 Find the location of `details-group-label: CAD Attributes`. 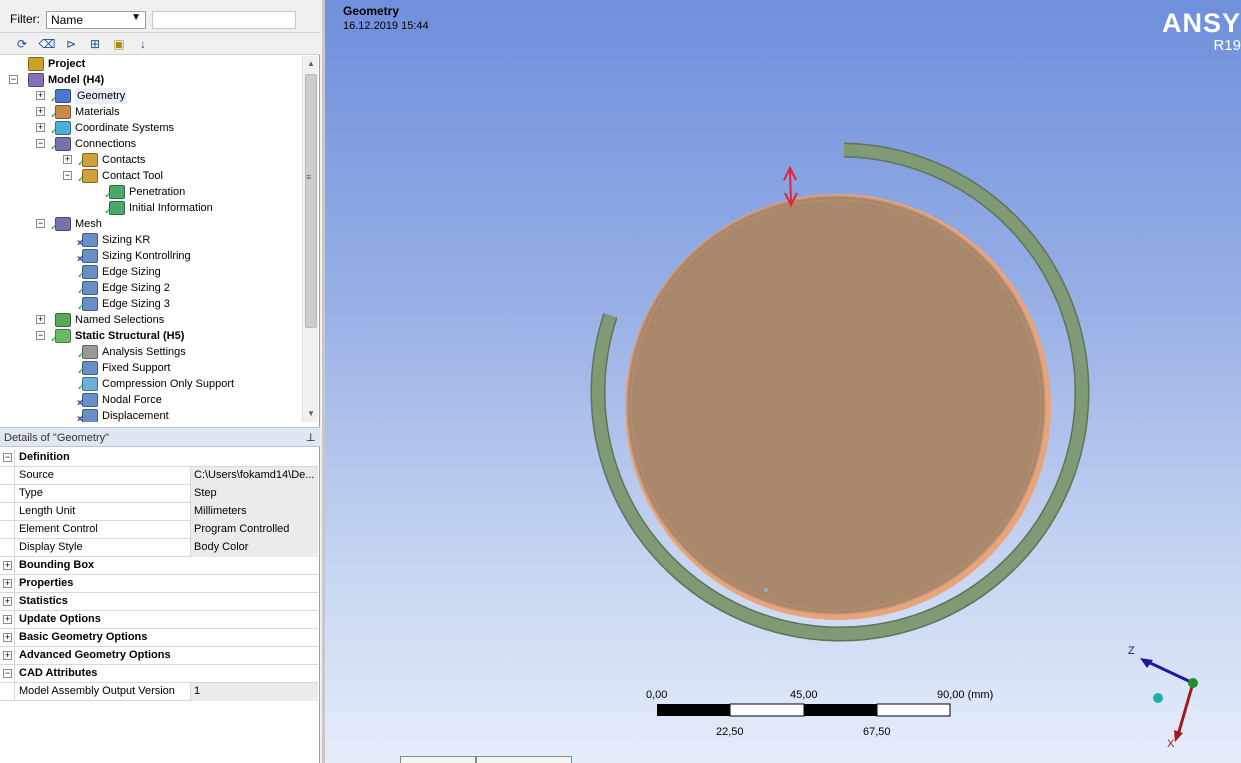

details-group-label: CAD Attributes is located at coordinates (58, 673).